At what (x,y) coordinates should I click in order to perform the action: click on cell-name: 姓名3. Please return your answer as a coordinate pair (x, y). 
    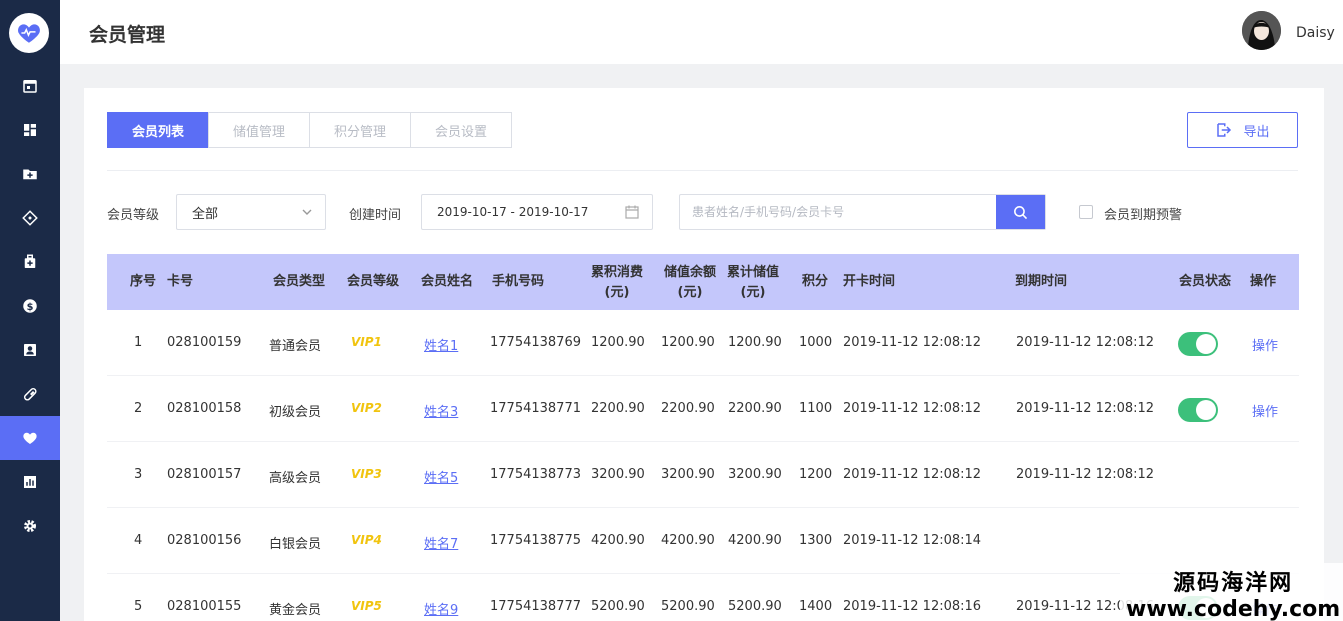
    Looking at the image, I should click on (441, 410).